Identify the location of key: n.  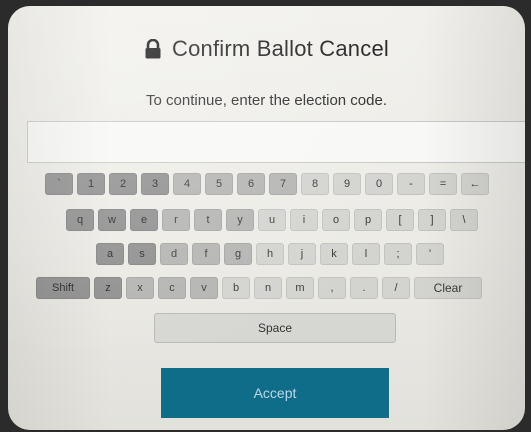
(268, 288).